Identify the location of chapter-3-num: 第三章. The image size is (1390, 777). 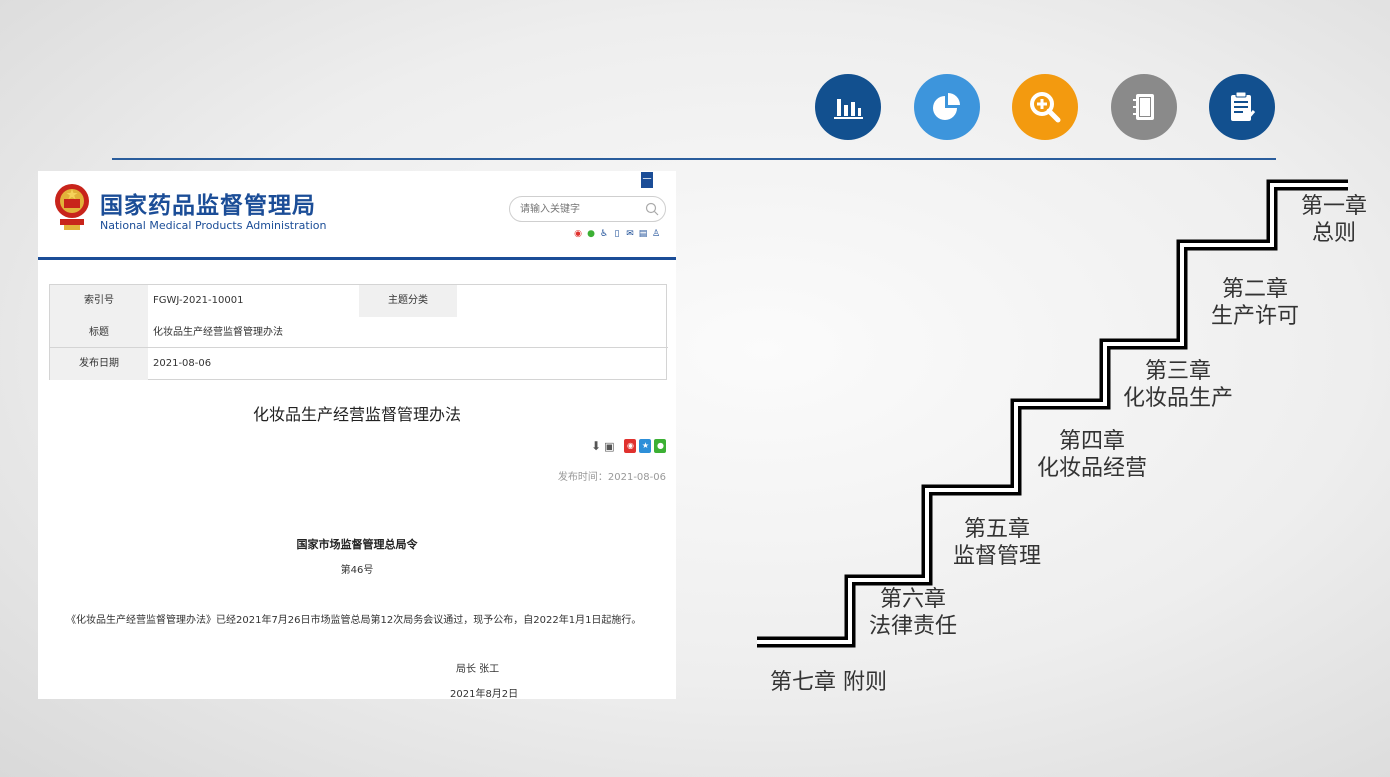
(1177, 371).